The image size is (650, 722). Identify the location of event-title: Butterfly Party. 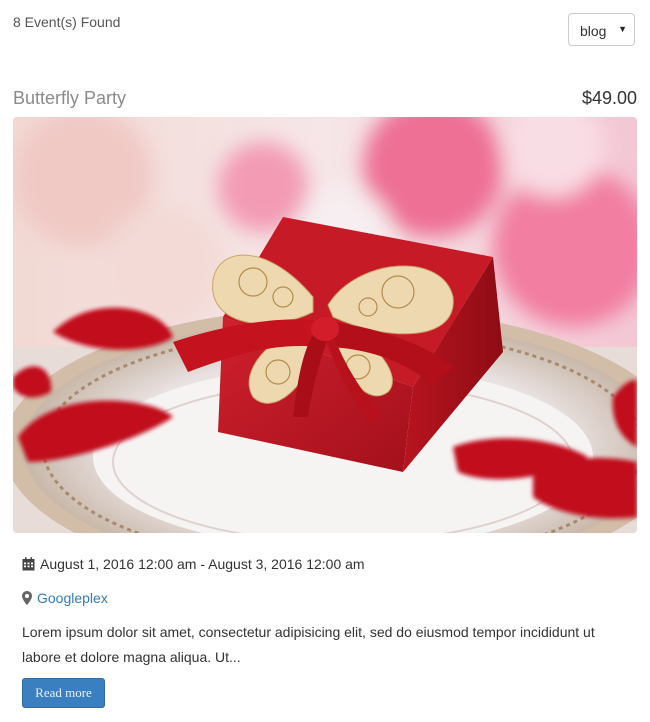
(69, 98).